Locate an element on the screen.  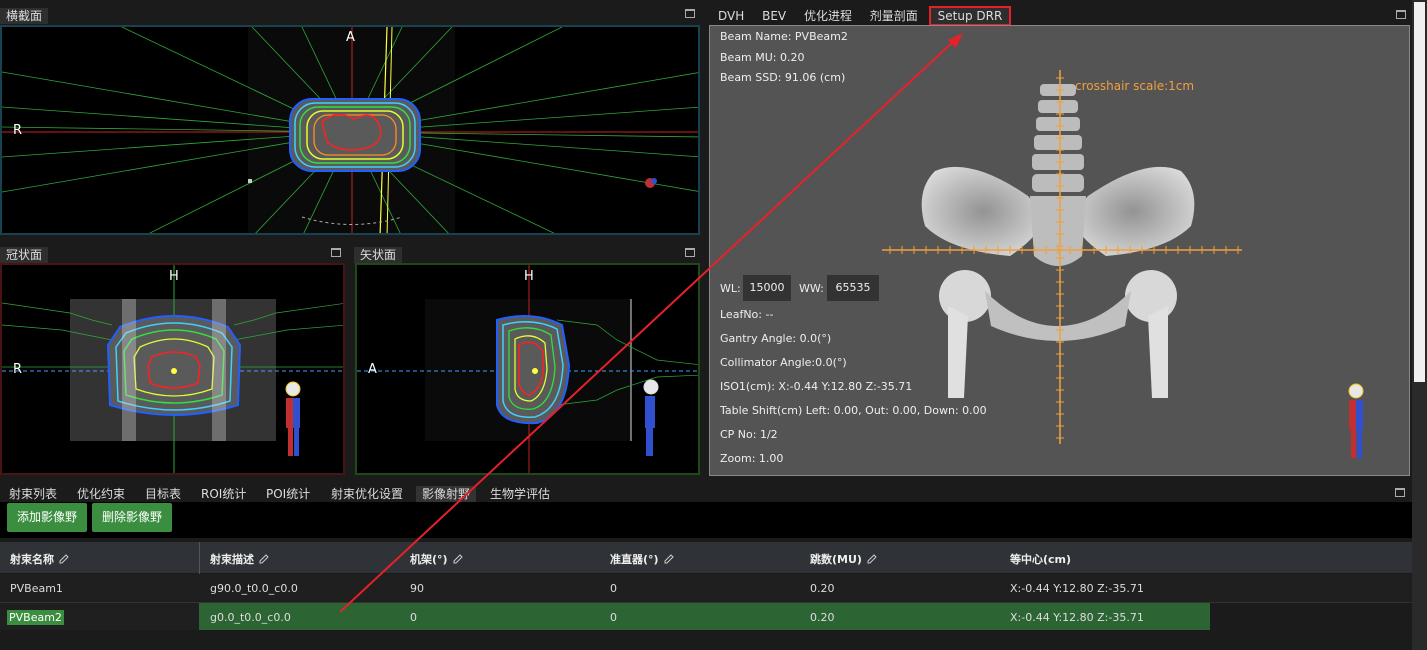
sagittal-image is located at coordinates (527, 369).